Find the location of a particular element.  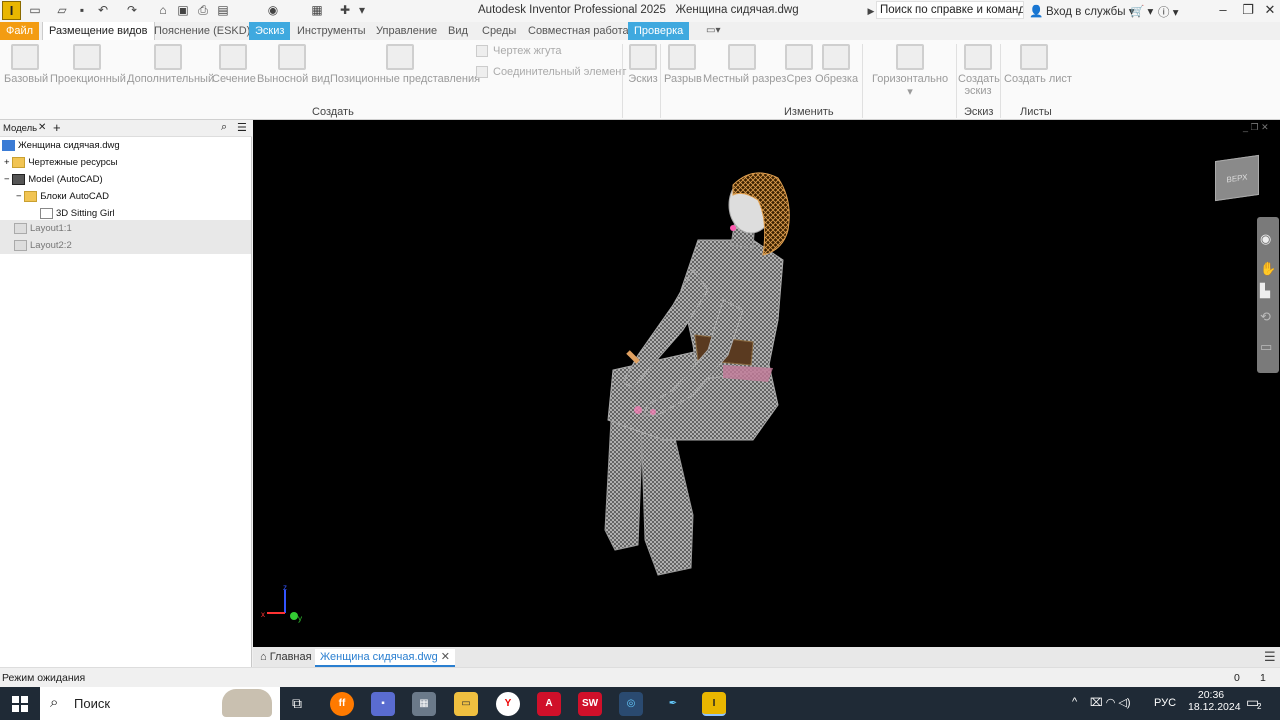

connector-view-button: Соединительный элемент is located at coordinates (551, 72).